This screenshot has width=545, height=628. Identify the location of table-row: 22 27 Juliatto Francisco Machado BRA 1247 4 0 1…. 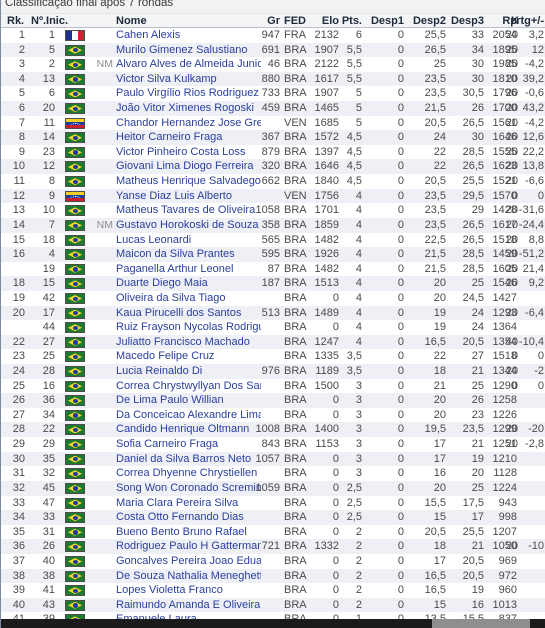
(273, 342).